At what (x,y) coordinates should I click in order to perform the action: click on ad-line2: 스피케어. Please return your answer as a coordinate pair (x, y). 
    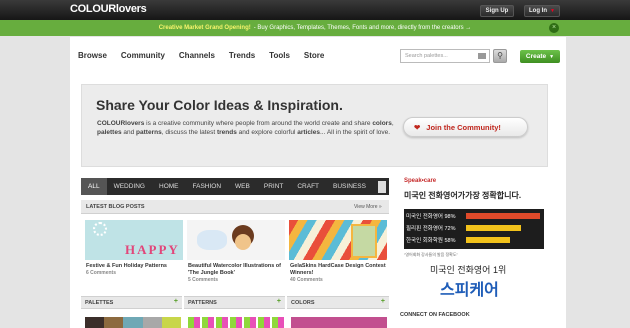
    Looking at the image, I should click on (469, 290).